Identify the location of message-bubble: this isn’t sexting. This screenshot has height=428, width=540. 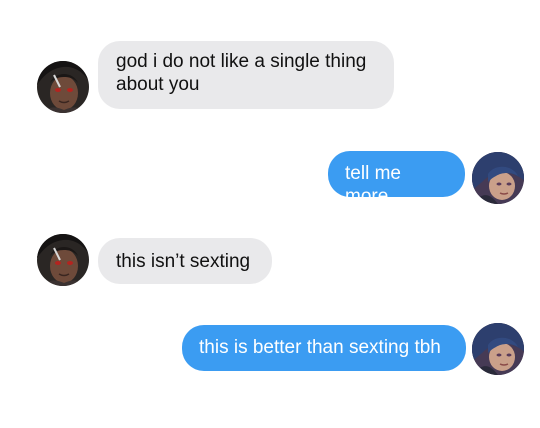
(185, 261).